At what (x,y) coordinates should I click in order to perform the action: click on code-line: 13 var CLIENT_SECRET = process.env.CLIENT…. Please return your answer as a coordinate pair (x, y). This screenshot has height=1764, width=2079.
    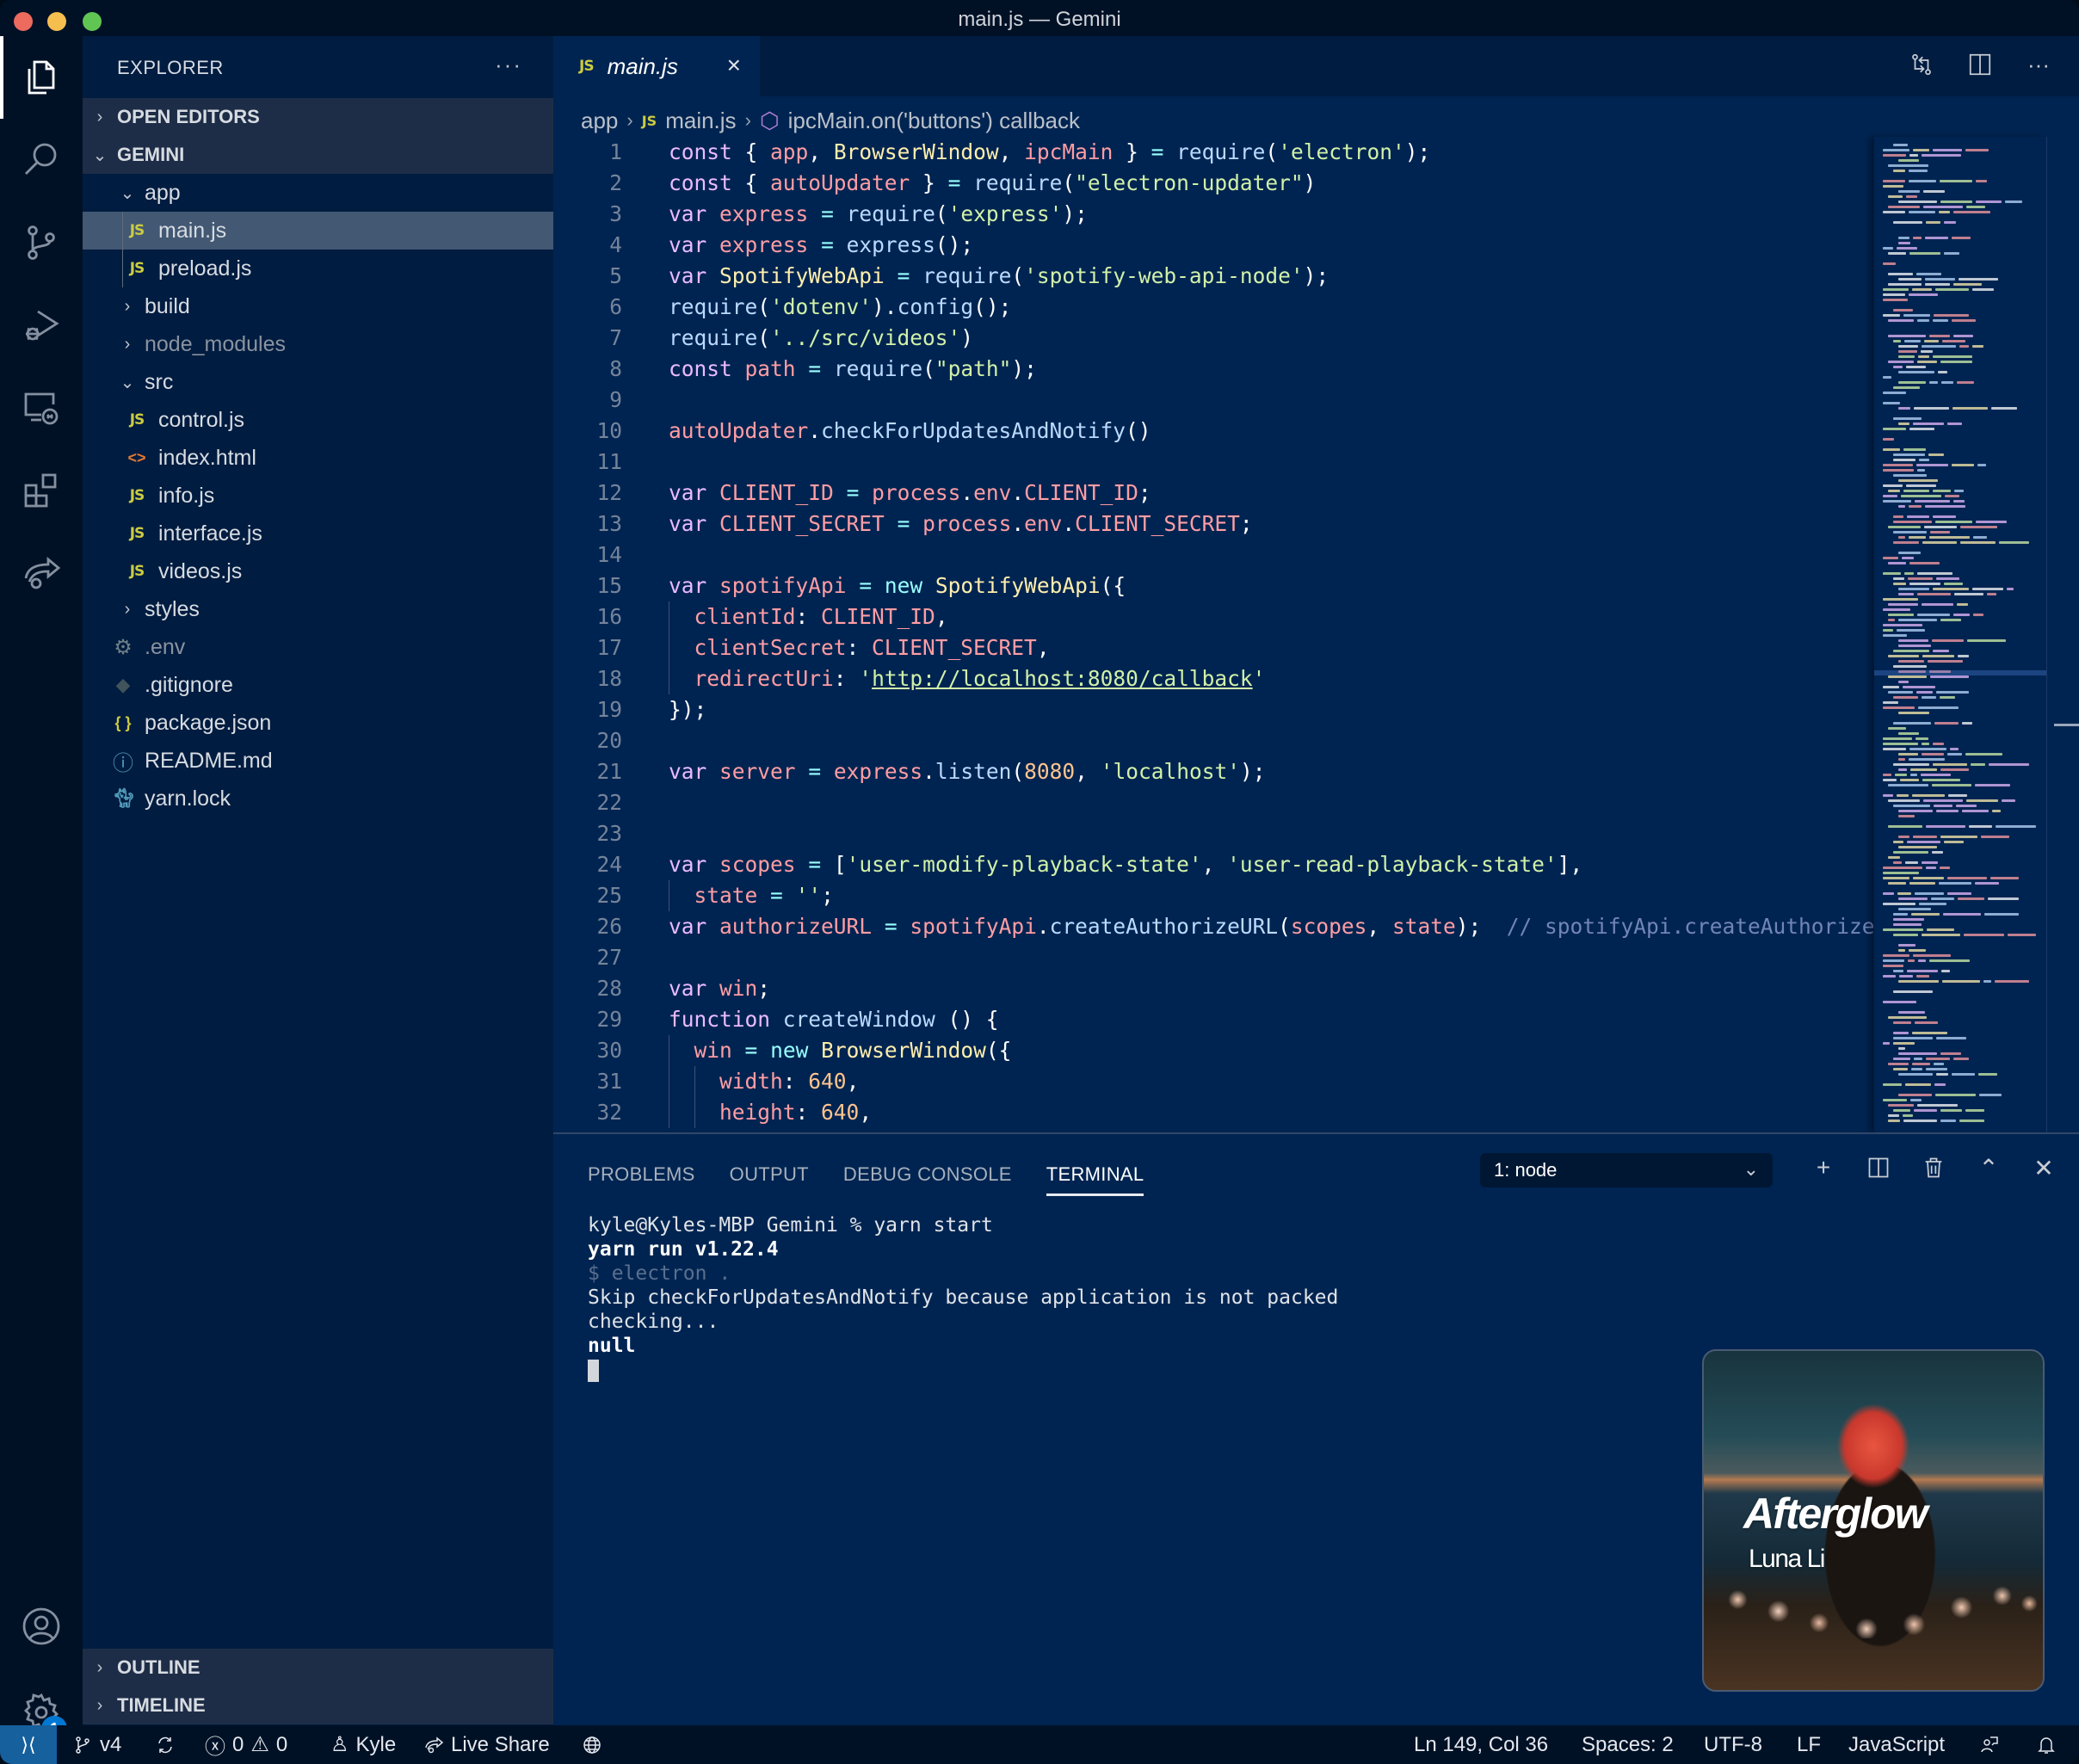
    Looking at the image, I should click on (1213, 524).